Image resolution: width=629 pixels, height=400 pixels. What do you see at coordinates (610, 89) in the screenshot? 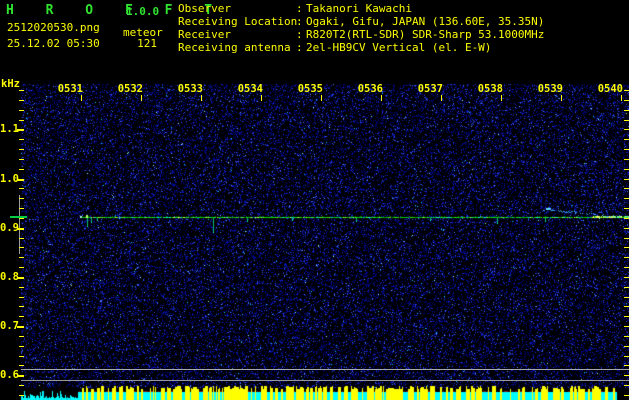
I see `time-label: 0540` at bounding box center [610, 89].